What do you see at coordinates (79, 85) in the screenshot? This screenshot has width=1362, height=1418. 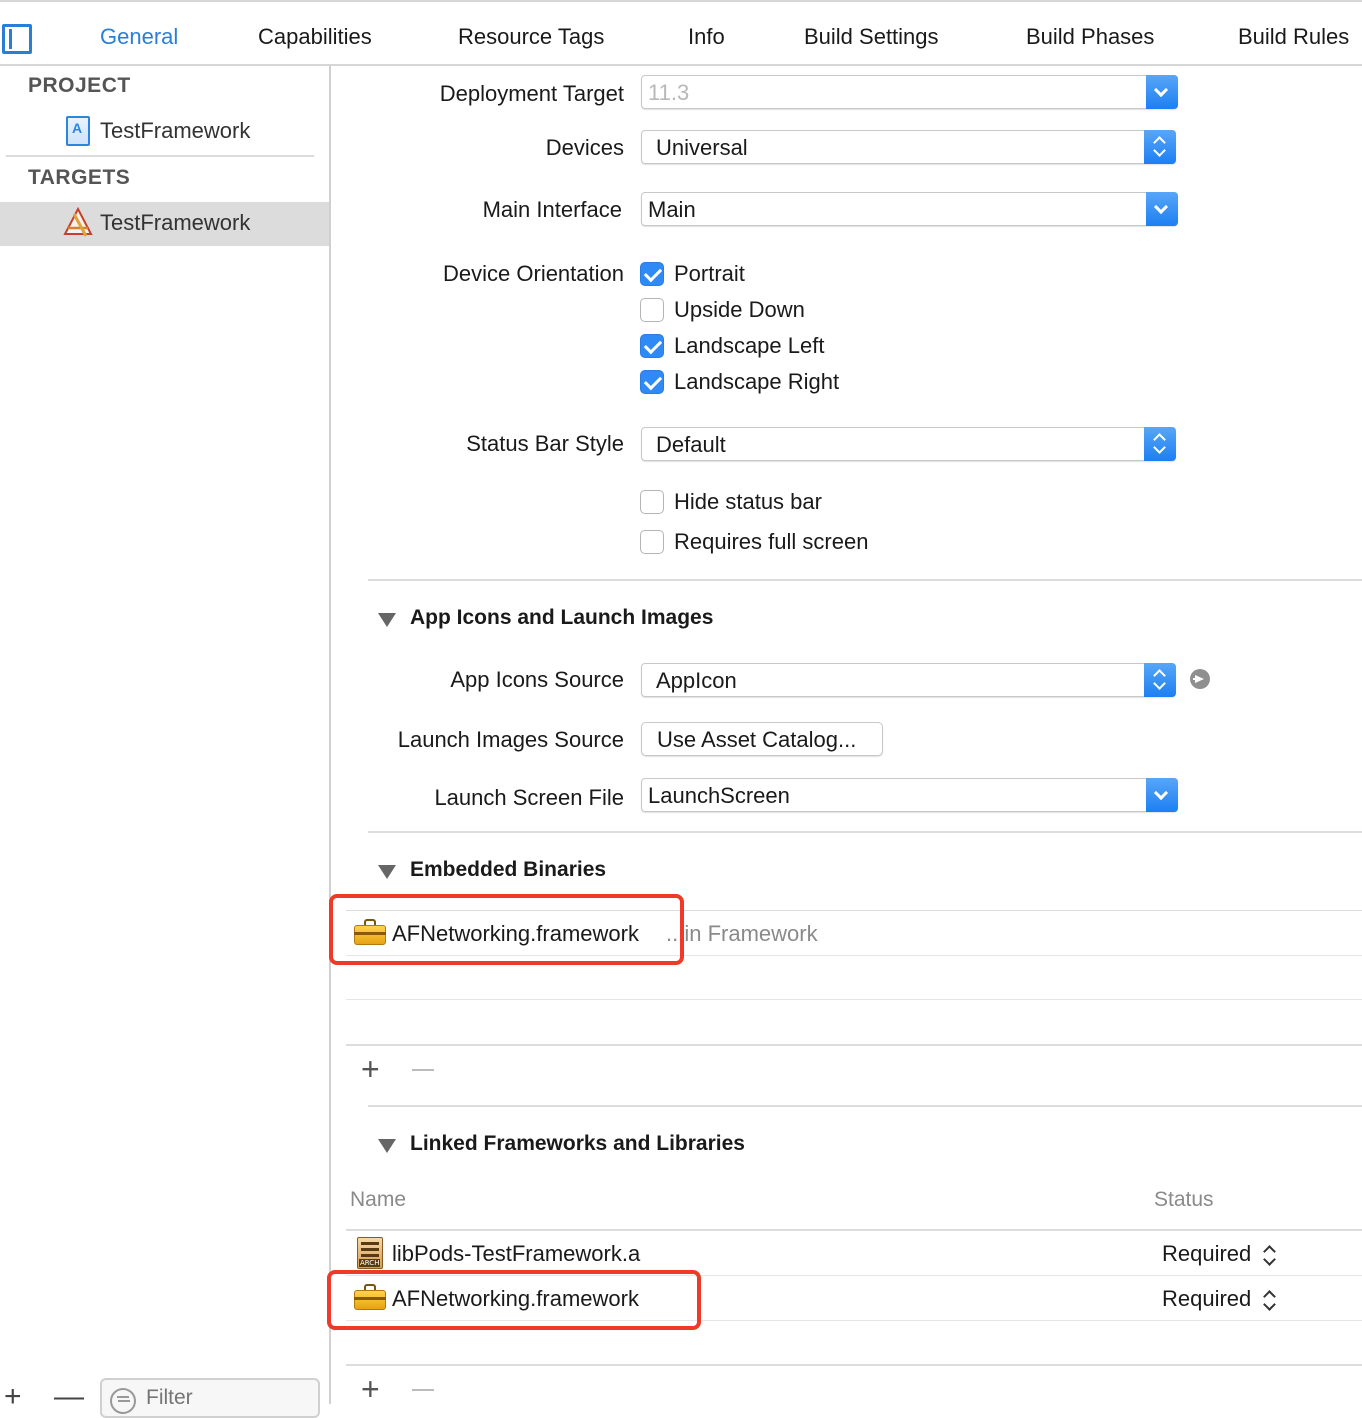 I see `project-heading: PROJECT` at bounding box center [79, 85].